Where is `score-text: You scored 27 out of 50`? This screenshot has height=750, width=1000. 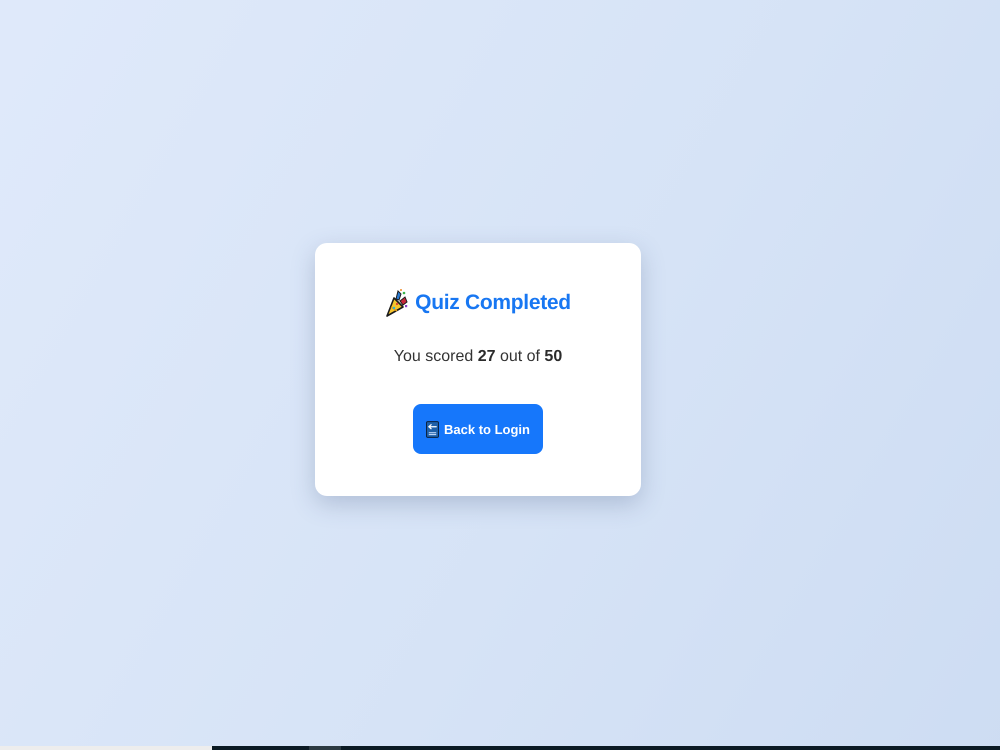 score-text: You scored 27 out of 50 is located at coordinates (478, 357).